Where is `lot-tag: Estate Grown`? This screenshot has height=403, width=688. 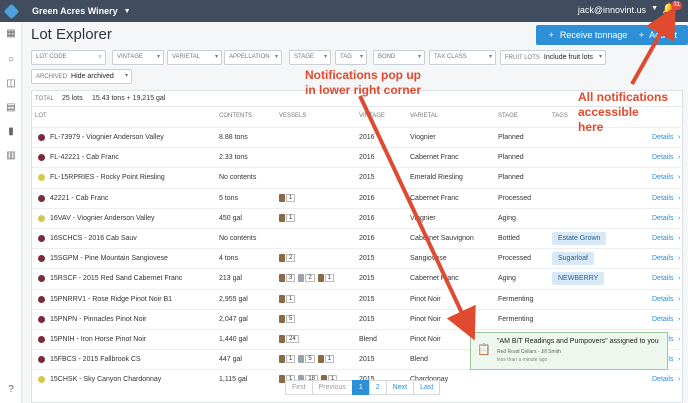
lot-tag: Estate Grown is located at coordinates (579, 238).